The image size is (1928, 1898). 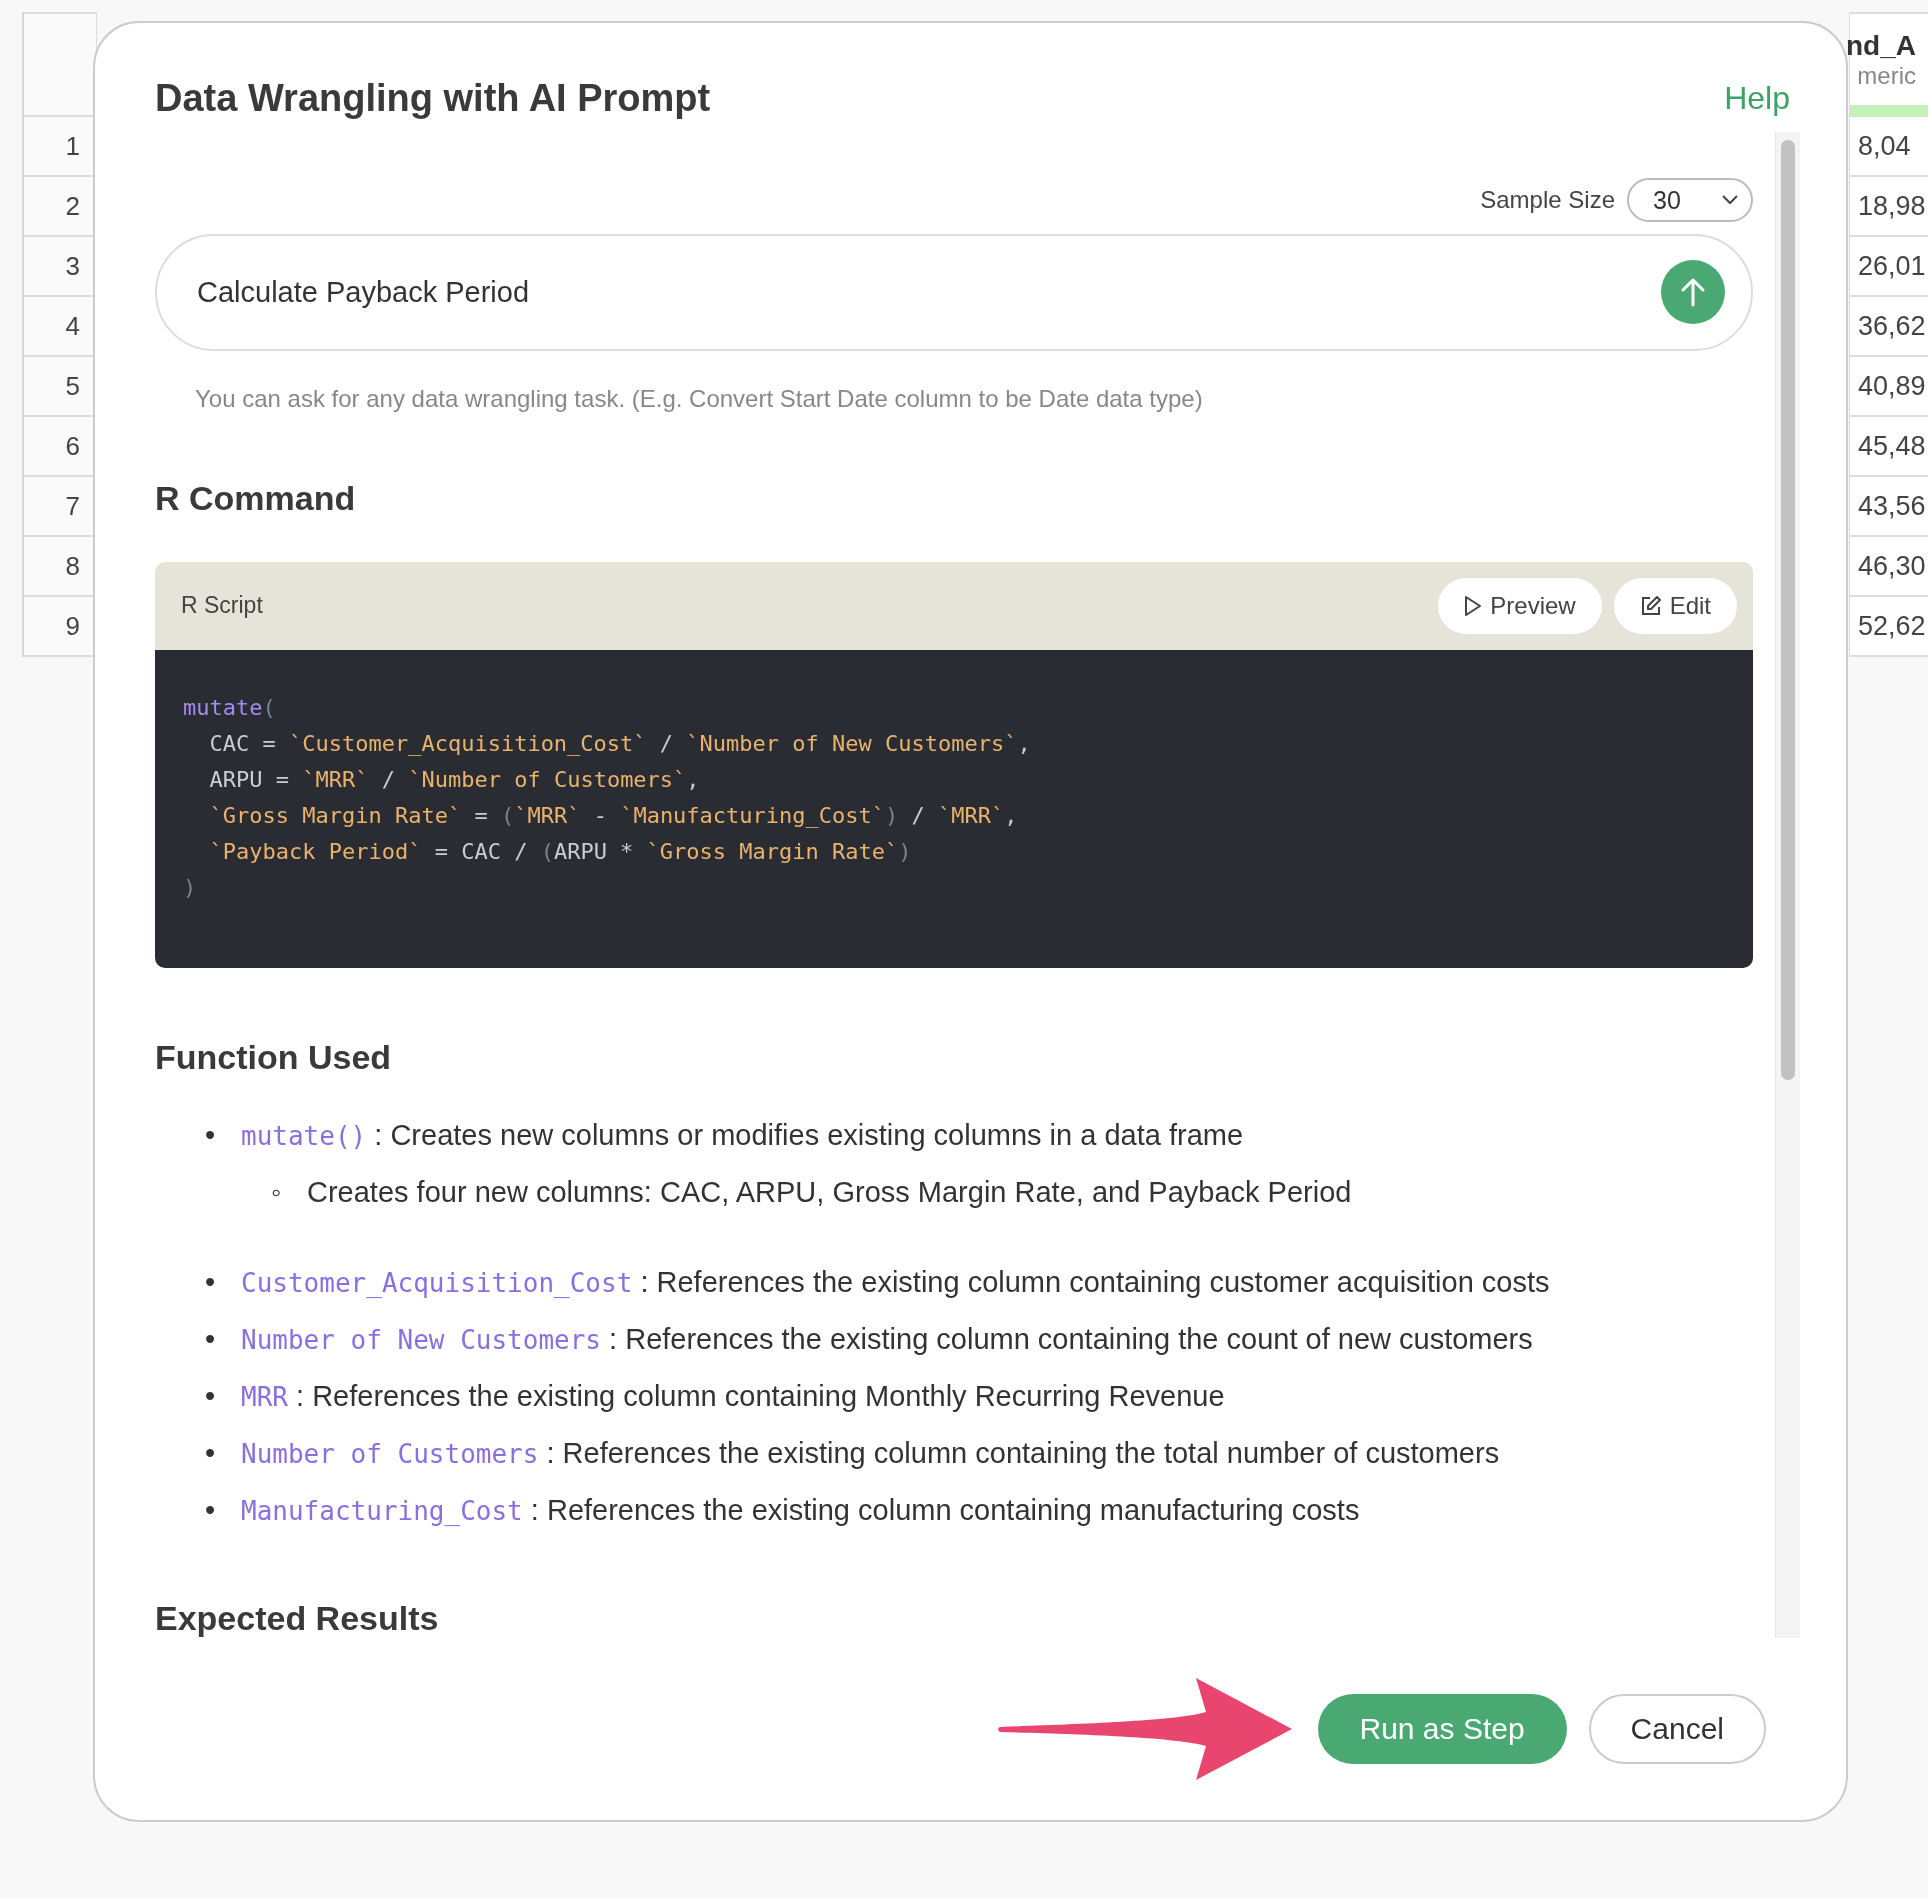 What do you see at coordinates (1881, 45) in the screenshot?
I see `column-header: nd_A` at bounding box center [1881, 45].